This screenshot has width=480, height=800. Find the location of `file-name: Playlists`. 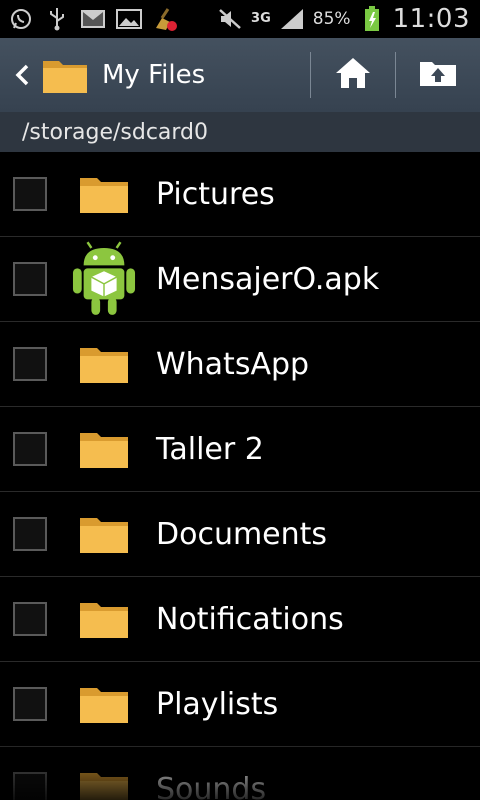

file-name: Playlists is located at coordinates (217, 704).